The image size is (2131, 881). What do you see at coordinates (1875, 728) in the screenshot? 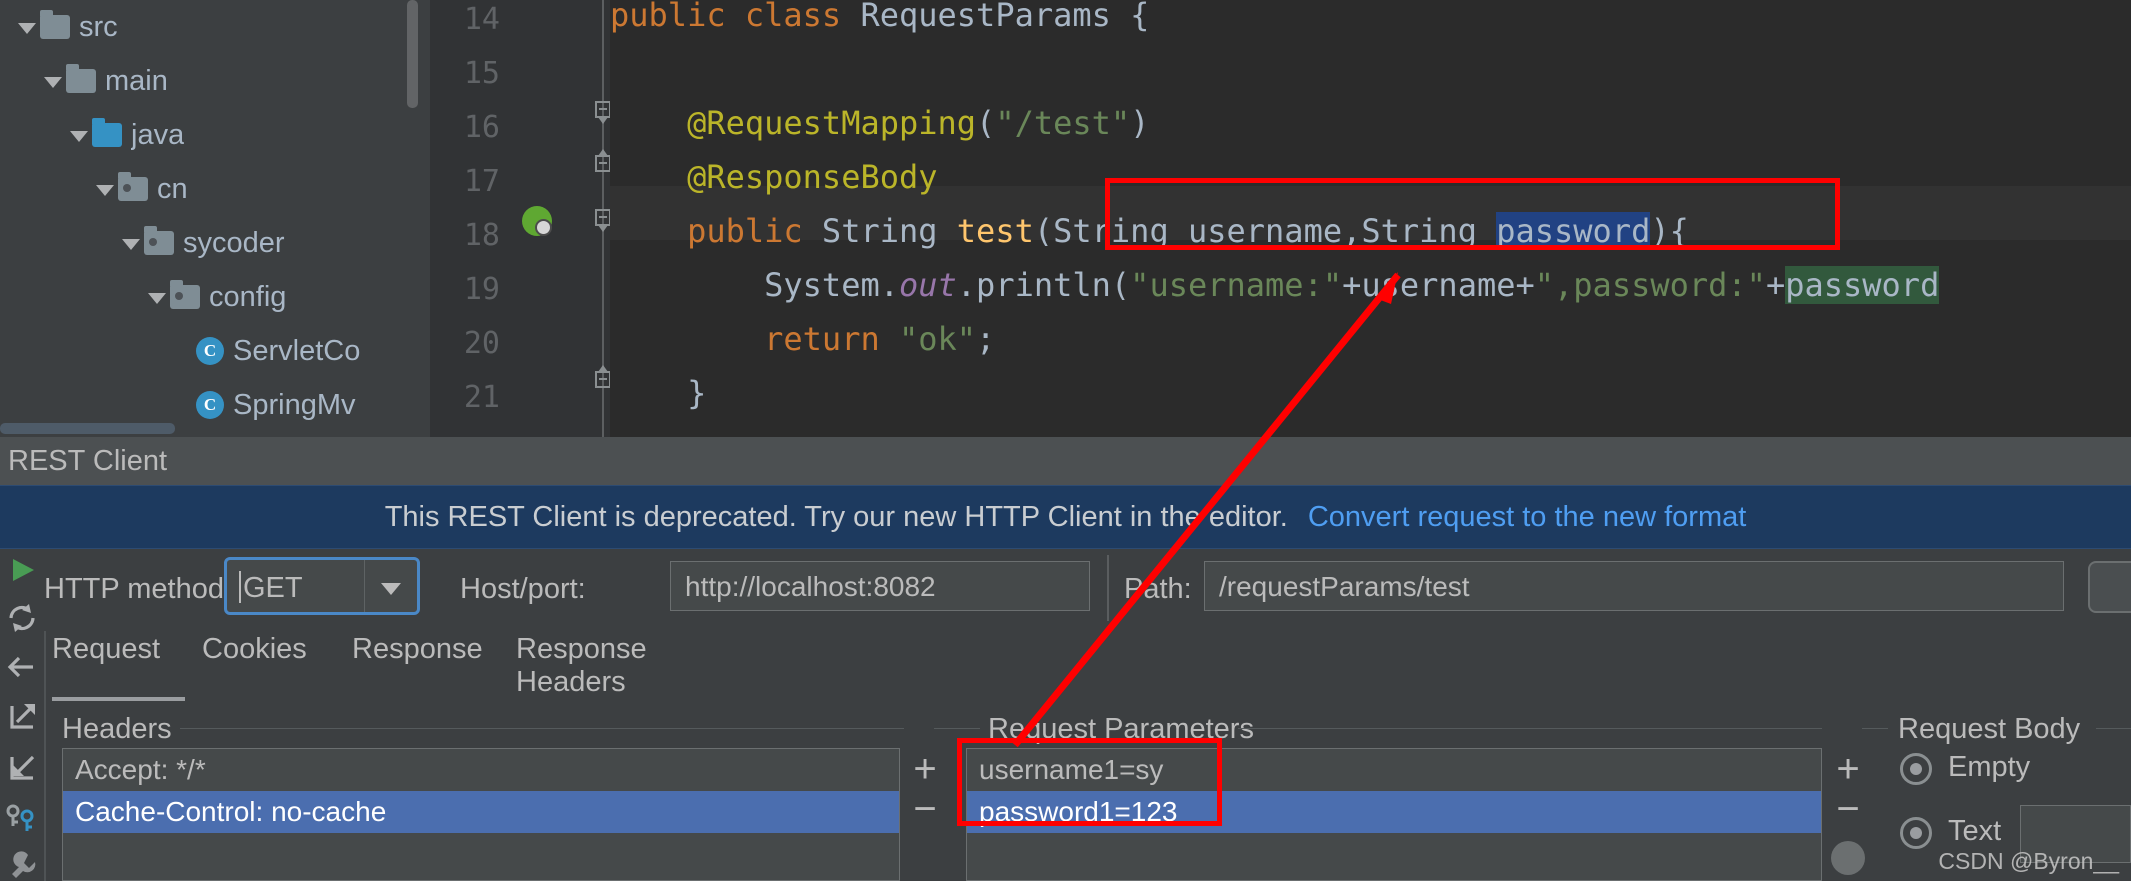
I see `body-group-rule-left` at bounding box center [1875, 728].